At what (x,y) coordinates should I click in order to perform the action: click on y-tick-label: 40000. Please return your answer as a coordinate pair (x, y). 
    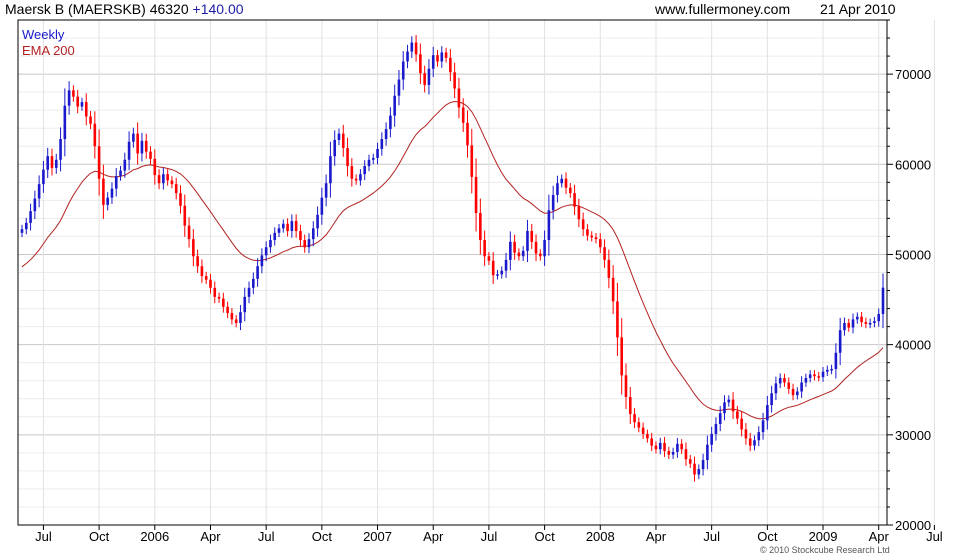
    Looking at the image, I should click on (913, 345).